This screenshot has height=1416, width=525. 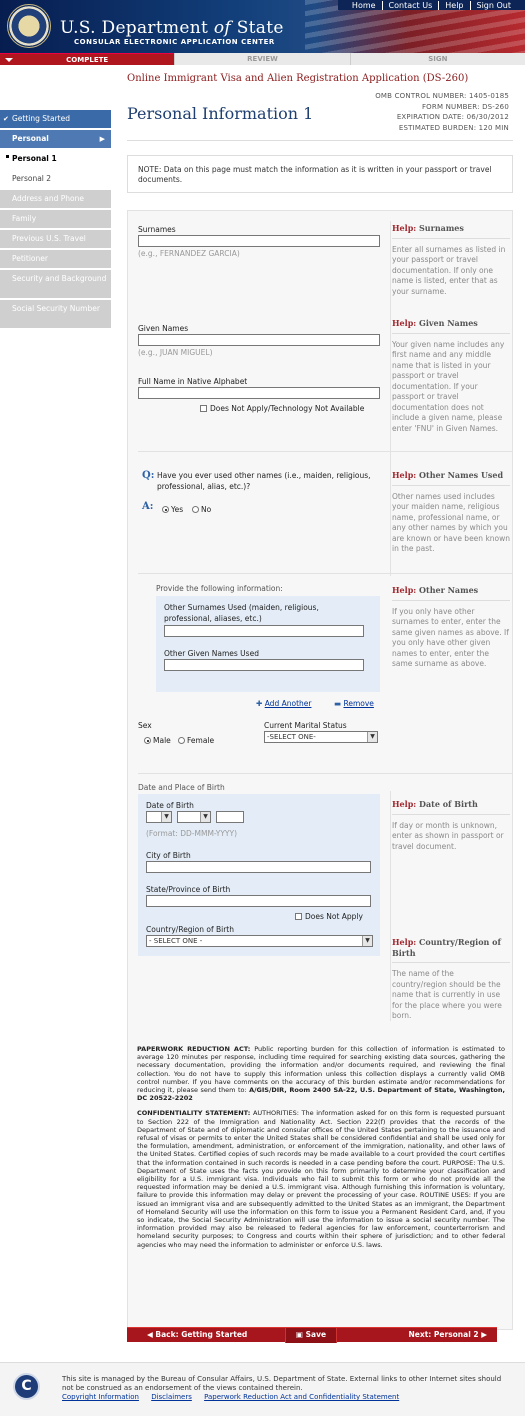 What do you see at coordinates (157, 229) in the screenshot?
I see `surnames-label: Surnames` at bounding box center [157, 229].